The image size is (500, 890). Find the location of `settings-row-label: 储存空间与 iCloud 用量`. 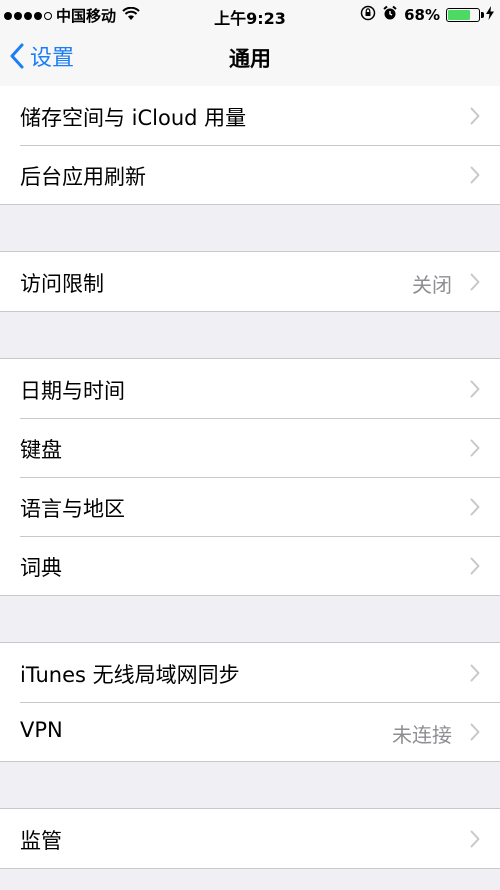

settings-row-label: 储存空间与 iCloud 用量 is located at coordinates (133, 118).